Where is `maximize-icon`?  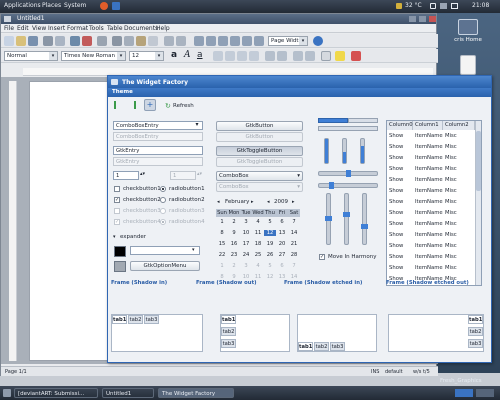 maximize-icon is located at coordinates (422, 19).